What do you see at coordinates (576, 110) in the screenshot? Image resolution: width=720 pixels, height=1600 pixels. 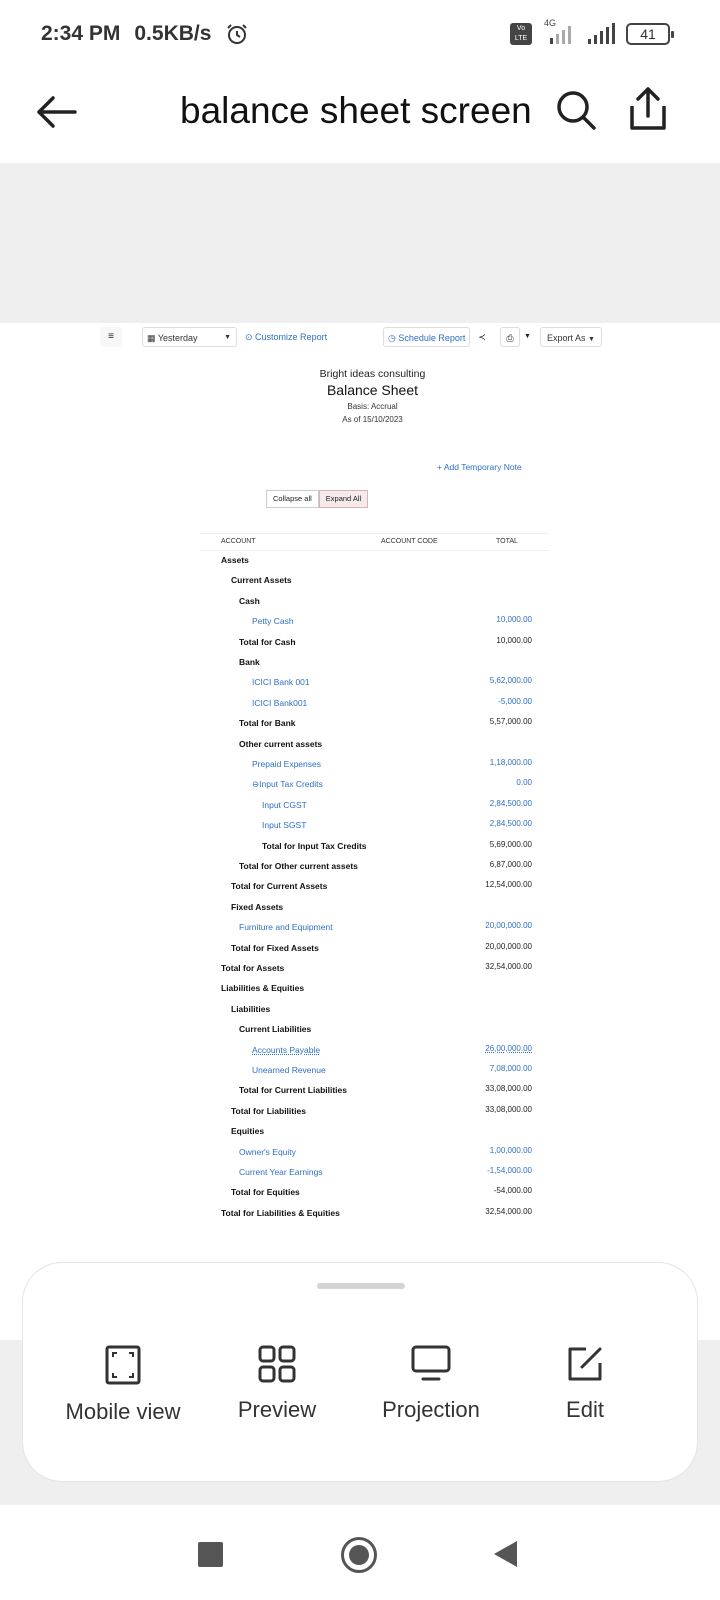 I see `search-icon` at bounding box center [576, 110].